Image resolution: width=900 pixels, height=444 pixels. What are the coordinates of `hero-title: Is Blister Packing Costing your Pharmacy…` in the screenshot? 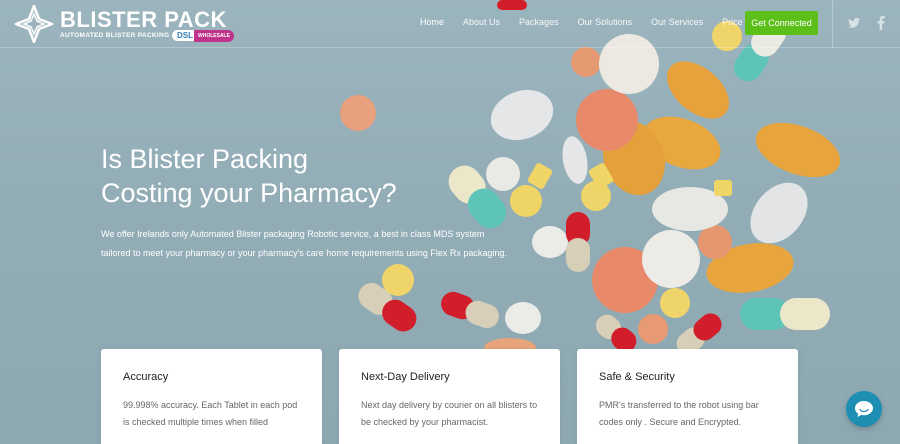 It's located at (291, 176).